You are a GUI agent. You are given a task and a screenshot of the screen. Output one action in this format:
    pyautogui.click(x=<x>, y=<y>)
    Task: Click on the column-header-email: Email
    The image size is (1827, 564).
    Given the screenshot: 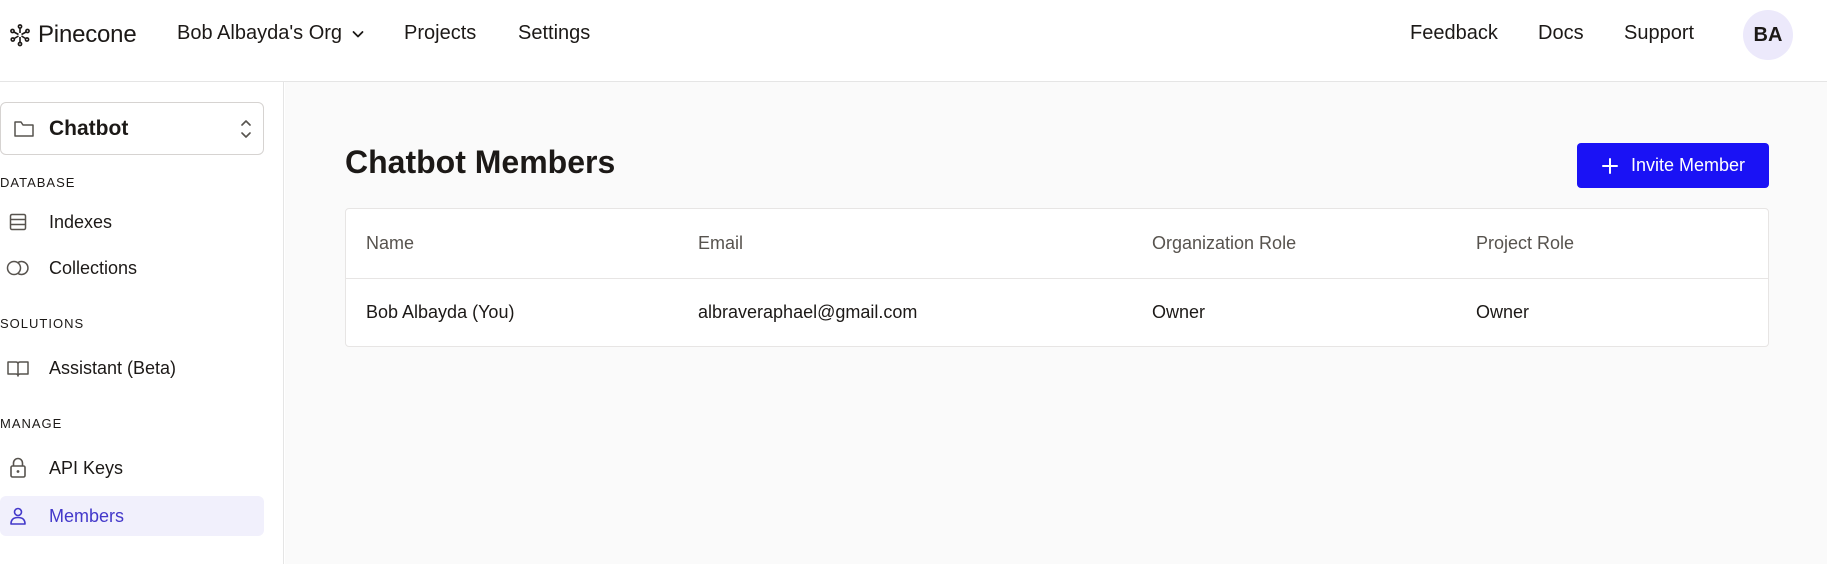 What is the action you would take?
    pyautogui.click(x=721, y=243)
    